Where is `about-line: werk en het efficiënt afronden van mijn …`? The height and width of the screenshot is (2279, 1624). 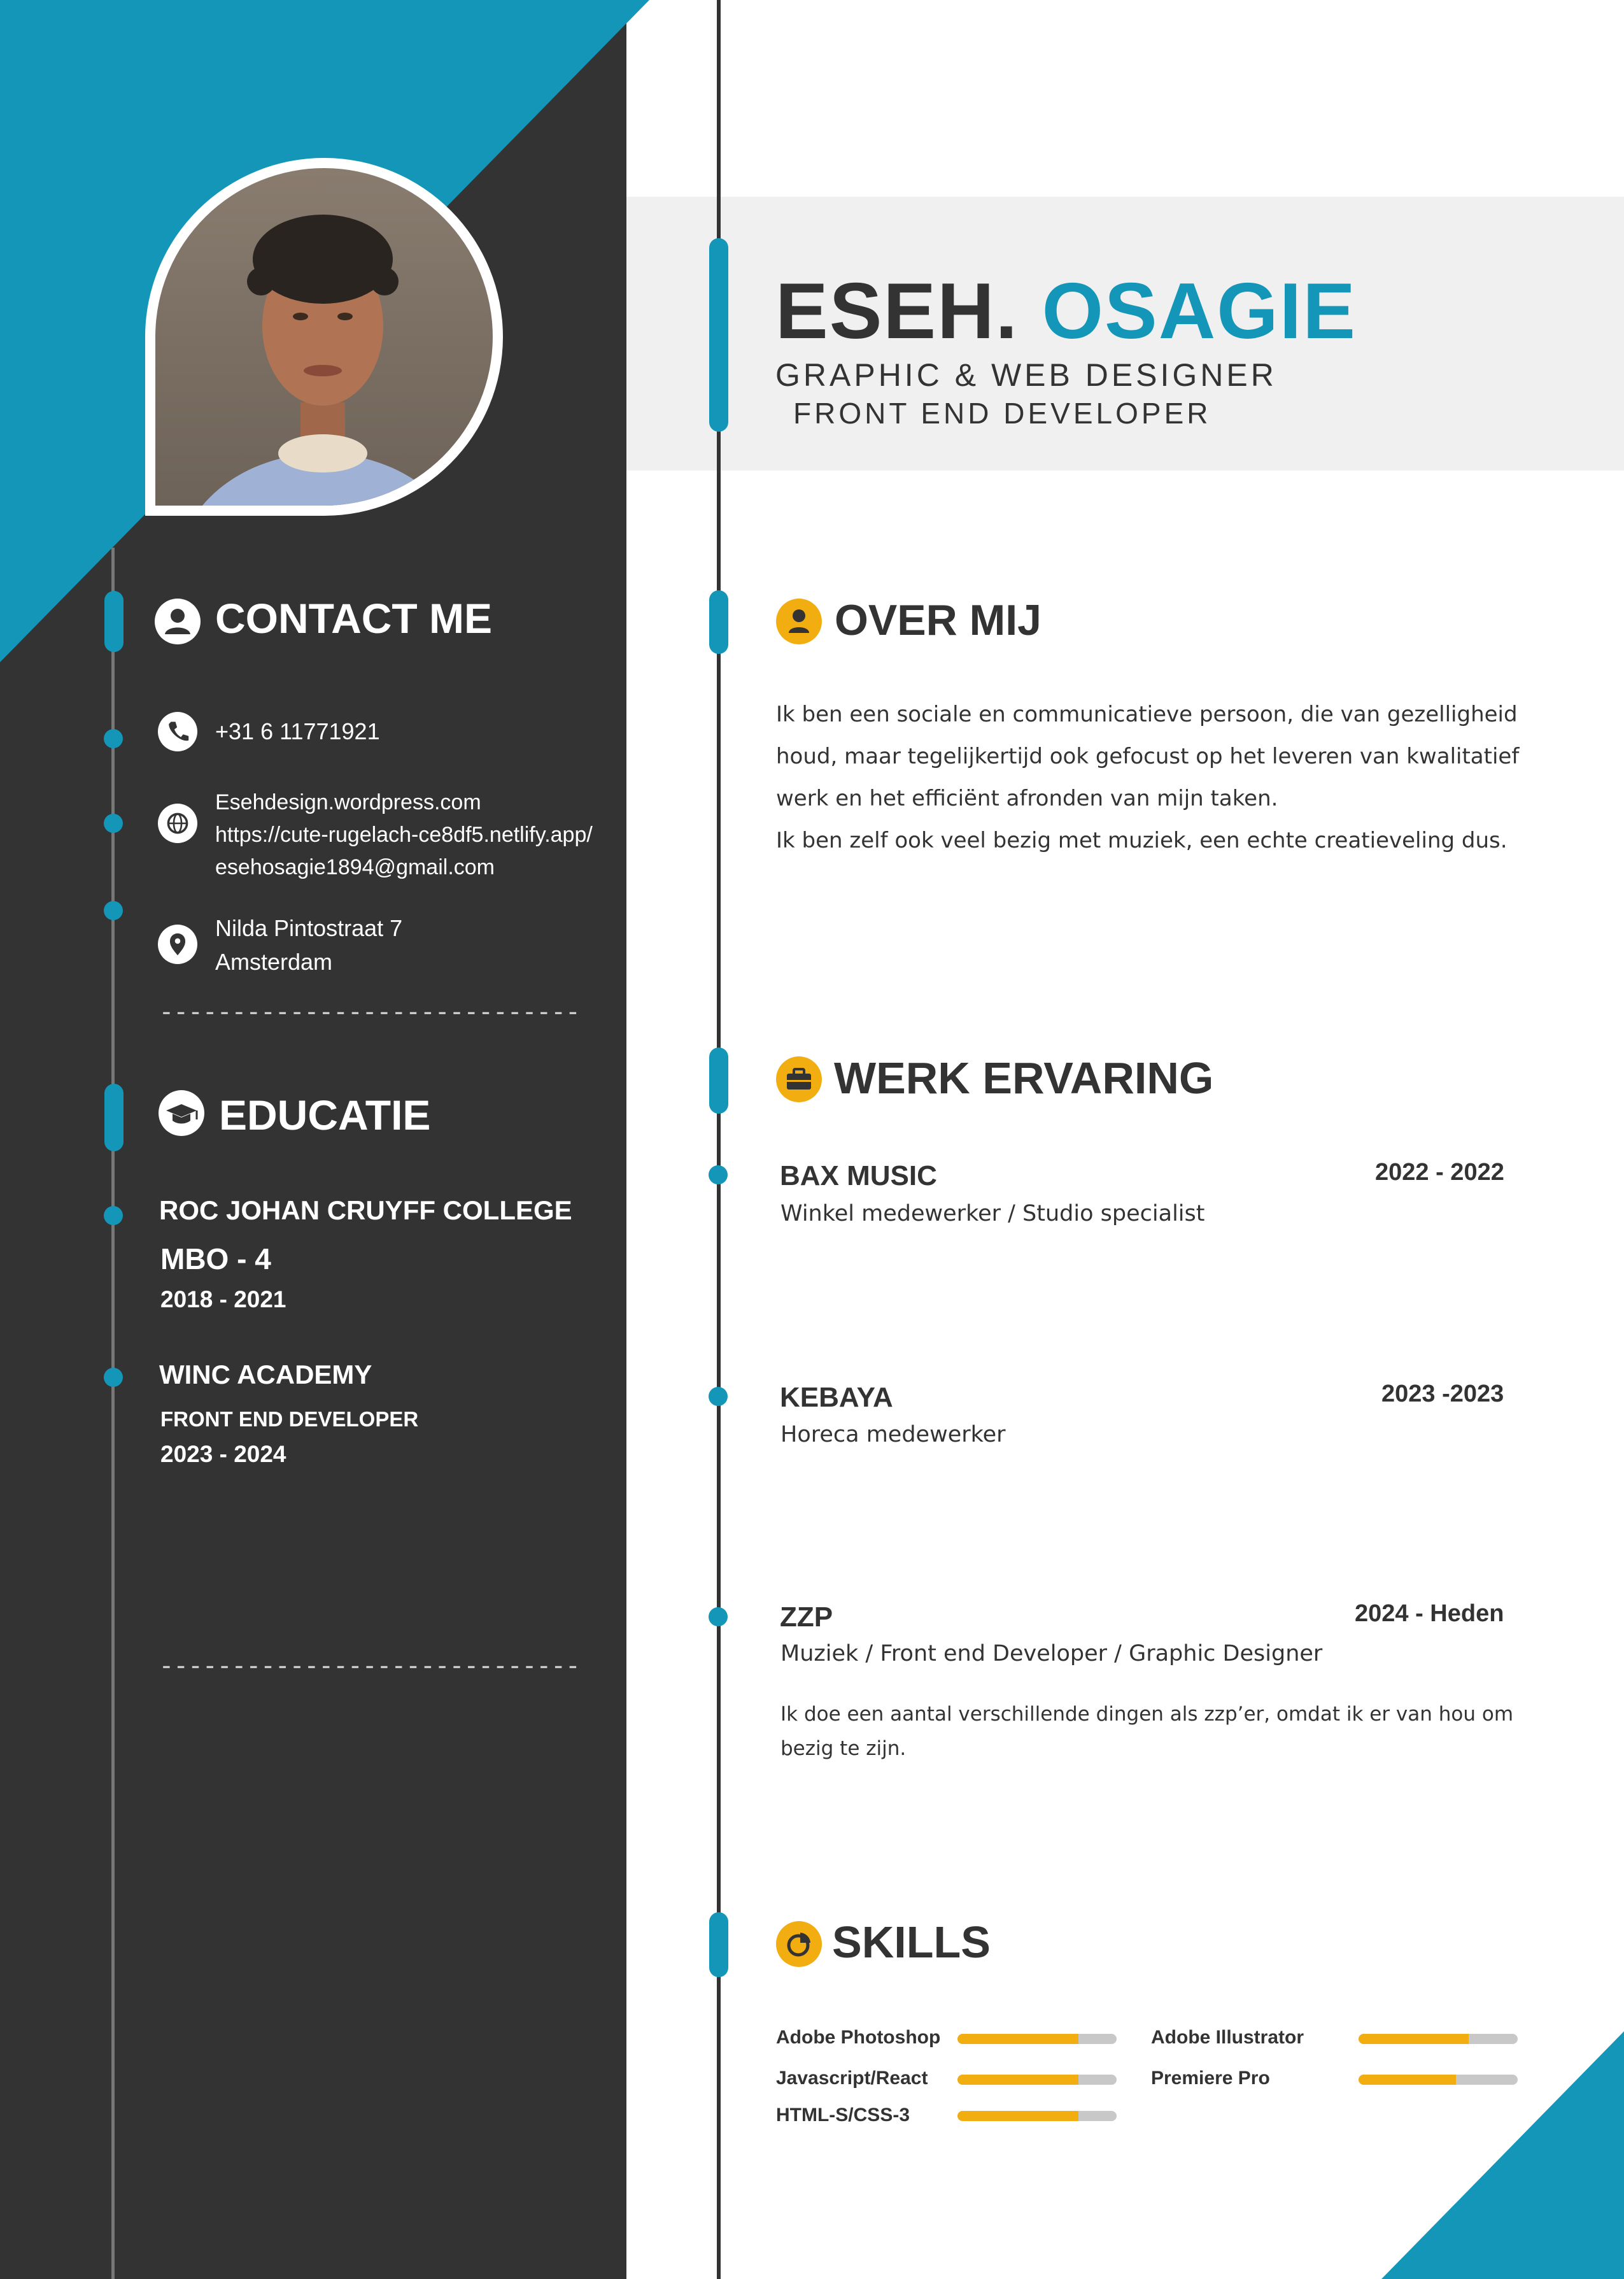 about-line: werk en het efficiënt afronden van mijn … is located at coordinates (1027, 798).